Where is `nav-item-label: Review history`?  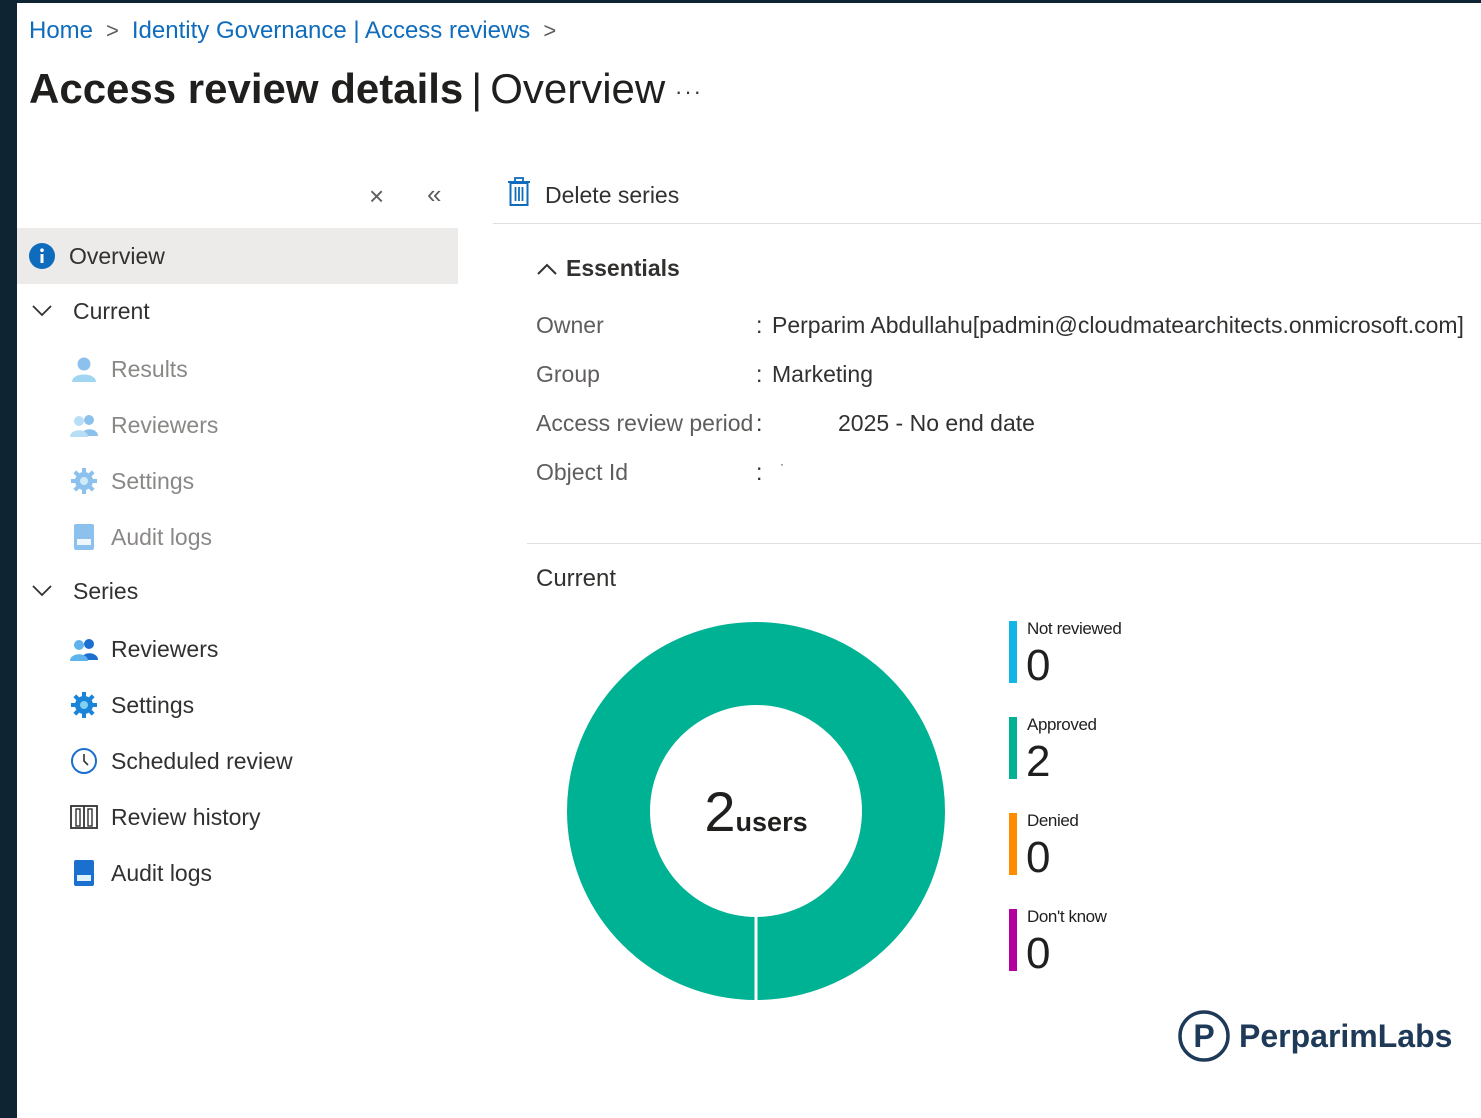 nav-item-label: Review history is located at coordinates (186, 816).